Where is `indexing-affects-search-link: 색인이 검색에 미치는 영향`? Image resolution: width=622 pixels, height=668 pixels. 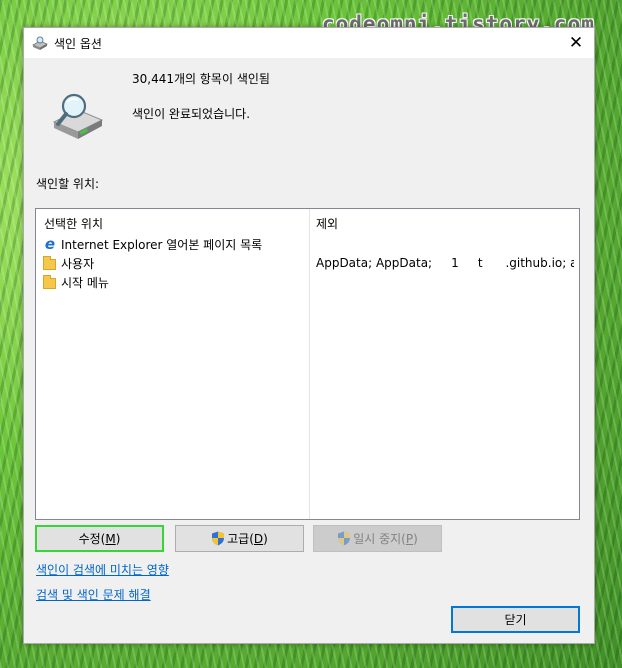
indexing-affects-search-link: 색인이 검색에 미치는 영향 is located at coordinates (102, 569).